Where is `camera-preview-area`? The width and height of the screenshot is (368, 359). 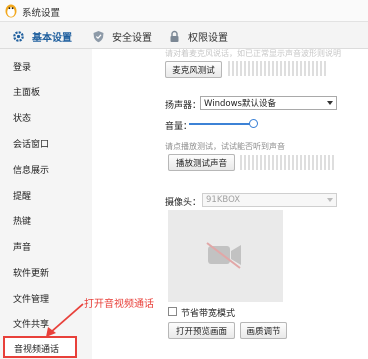
camera-preview-area is located at coordinates (225, 256).